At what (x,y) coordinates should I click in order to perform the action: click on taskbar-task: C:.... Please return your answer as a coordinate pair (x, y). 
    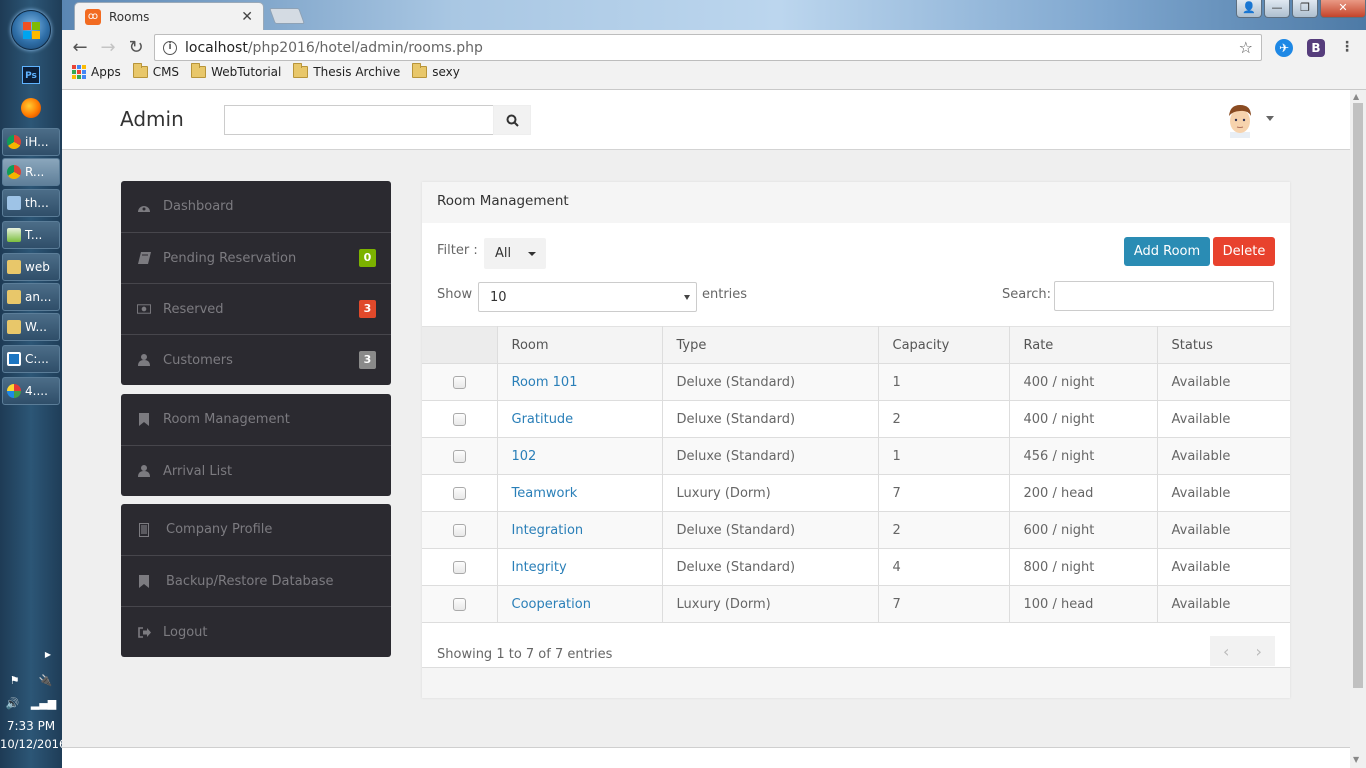
    Looking at the image, I should click on (31, 359).